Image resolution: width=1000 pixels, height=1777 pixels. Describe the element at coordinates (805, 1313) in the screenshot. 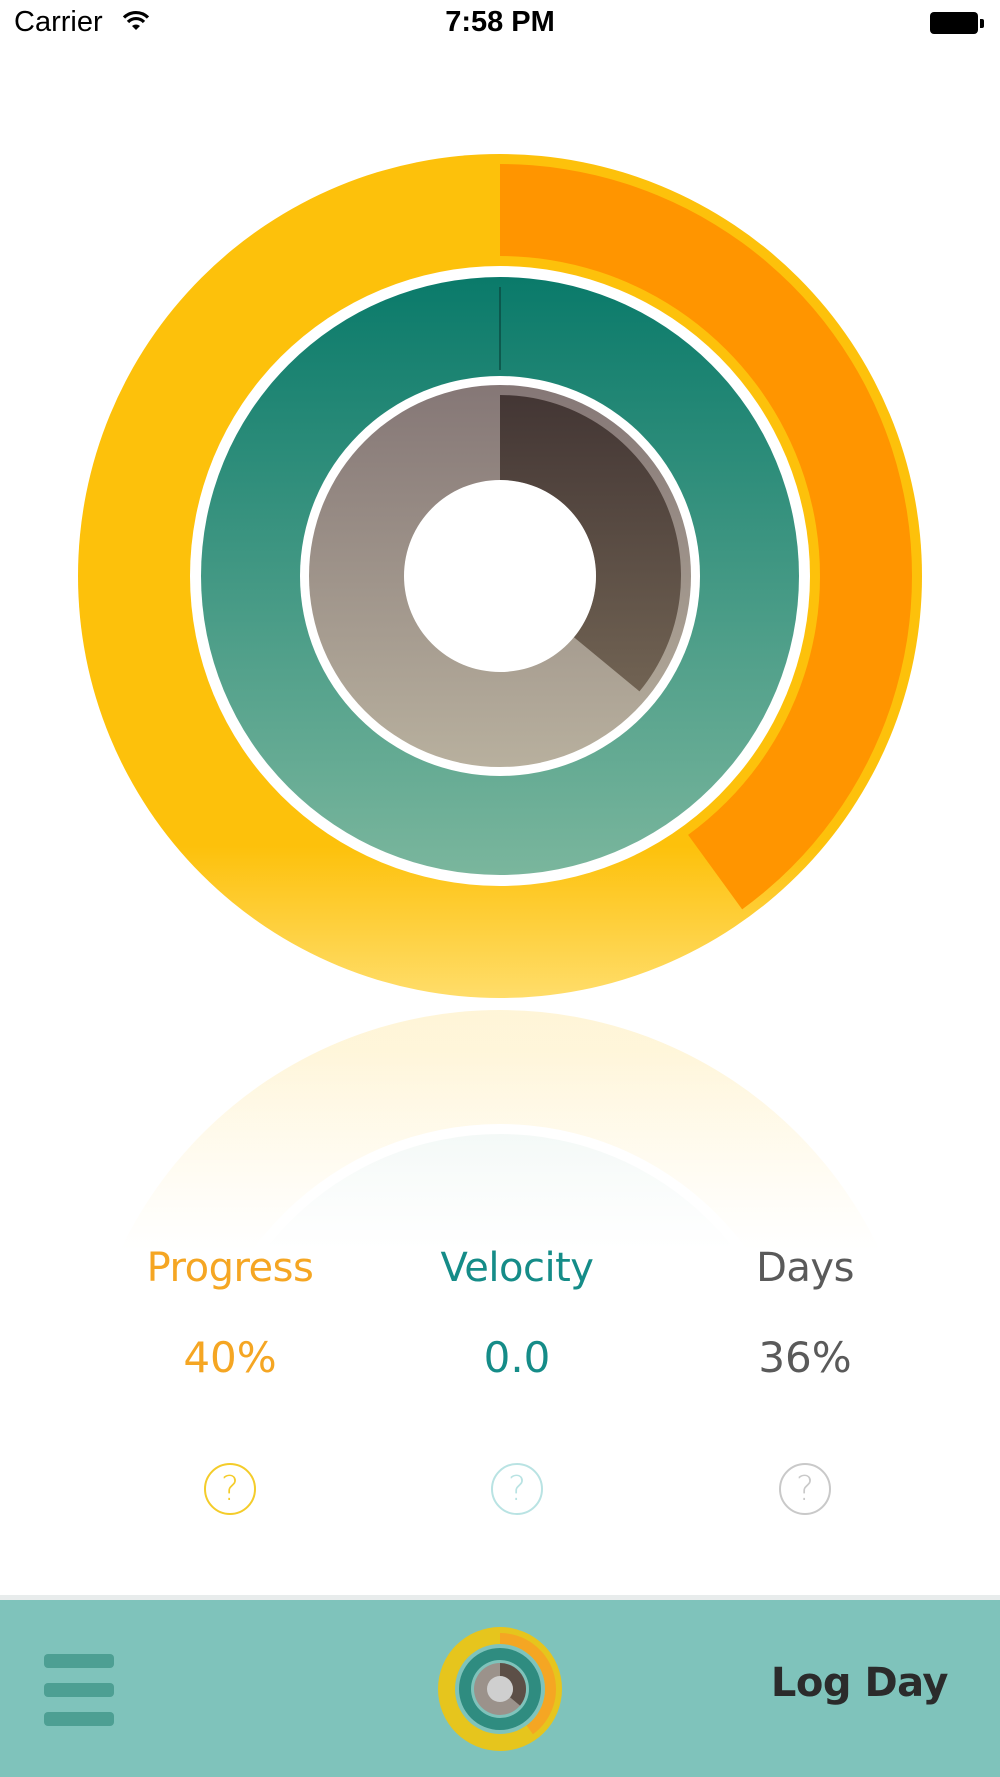

I see `stat-days: Days 36%` at that location.